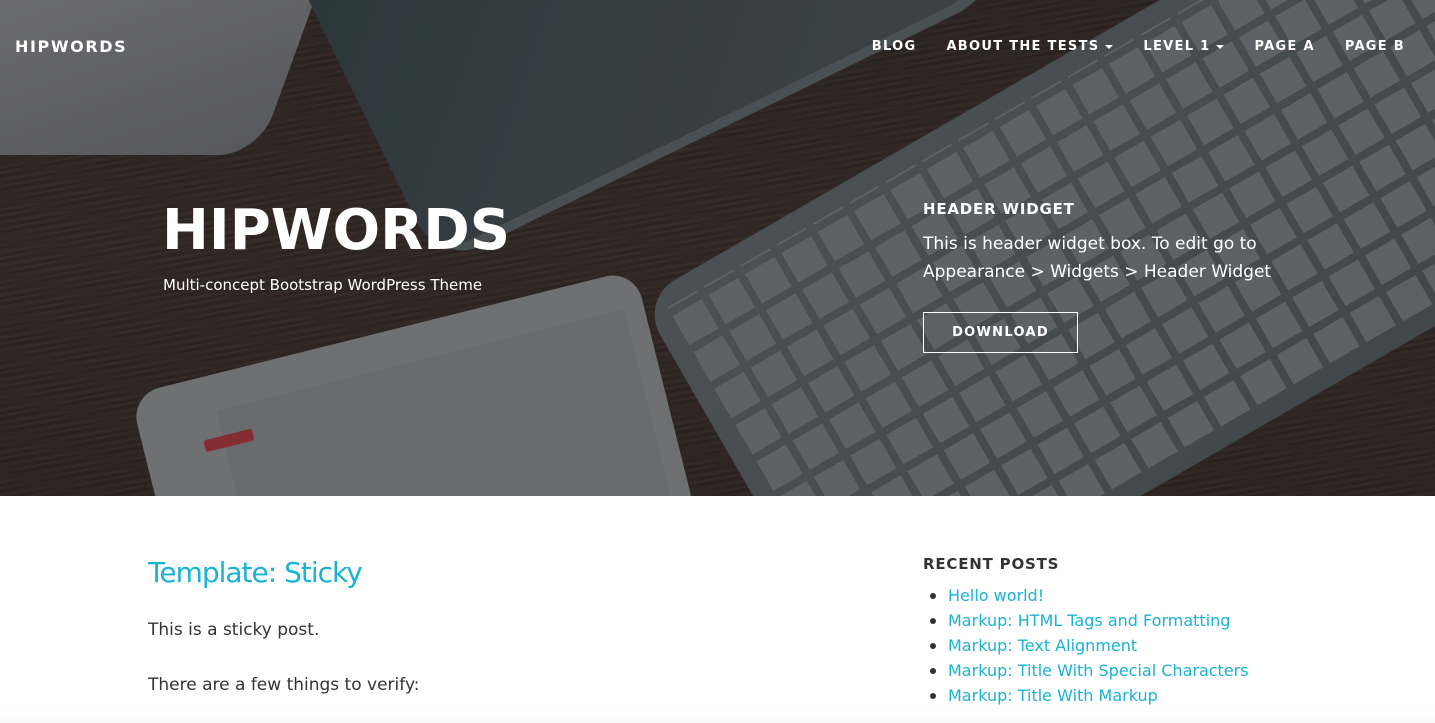  I want to click on hero-title: HIPWORDS, so click(336, 230).